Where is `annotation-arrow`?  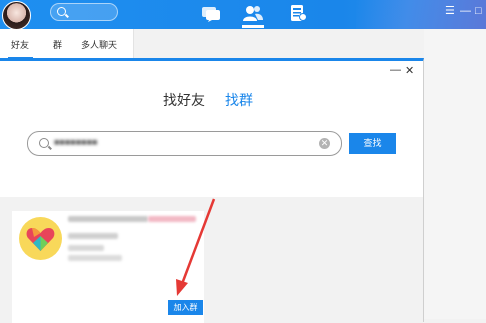
annotation-arrow is located at coordinates (196, 247).